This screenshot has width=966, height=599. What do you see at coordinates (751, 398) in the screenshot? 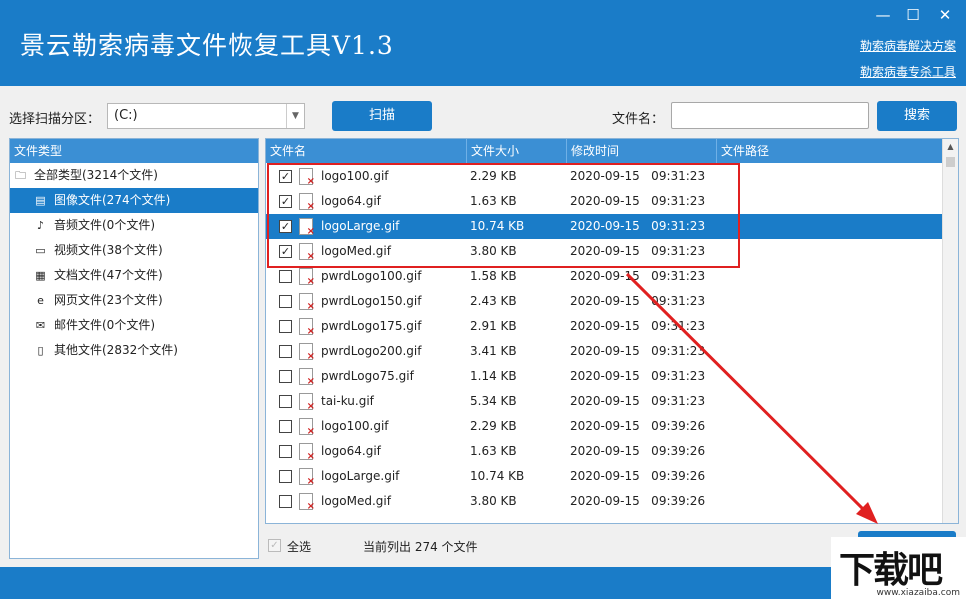
I see `annotation-arrow` at bounding box center [751, 398].